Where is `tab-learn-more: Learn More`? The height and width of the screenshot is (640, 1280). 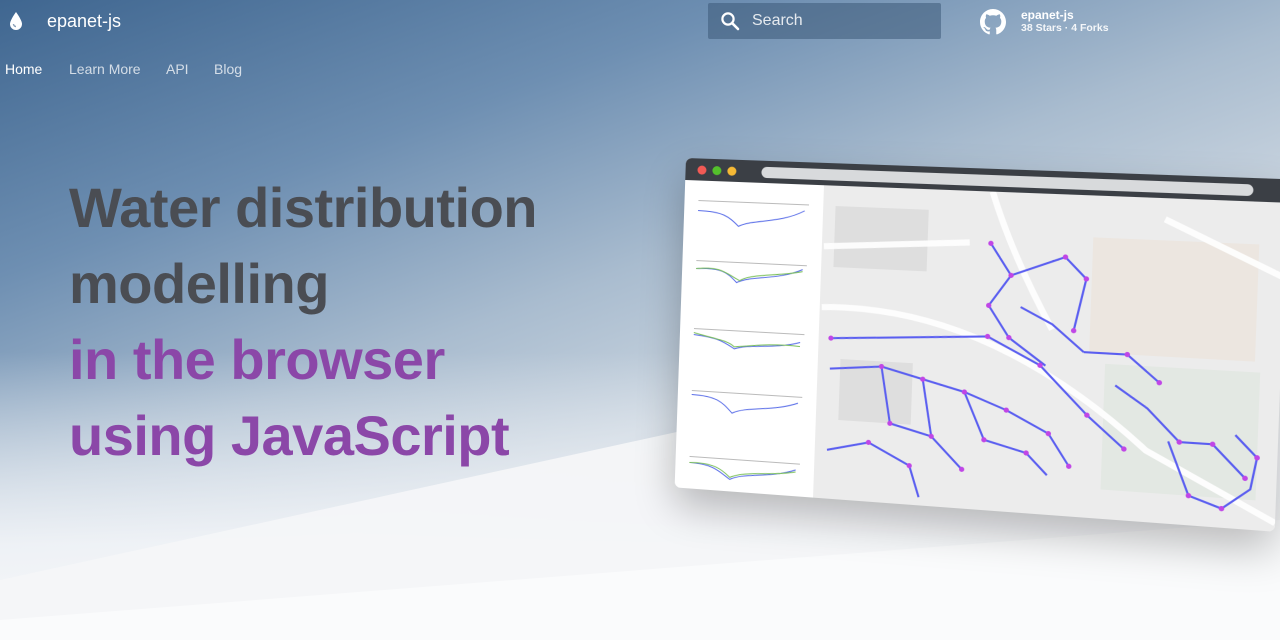 tab-learn-more: Learn More is located at coordinates (105, 69).